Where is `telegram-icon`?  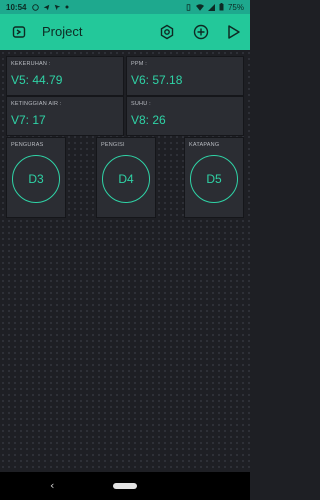 telegram-icon is located at coordinates (47, 7).